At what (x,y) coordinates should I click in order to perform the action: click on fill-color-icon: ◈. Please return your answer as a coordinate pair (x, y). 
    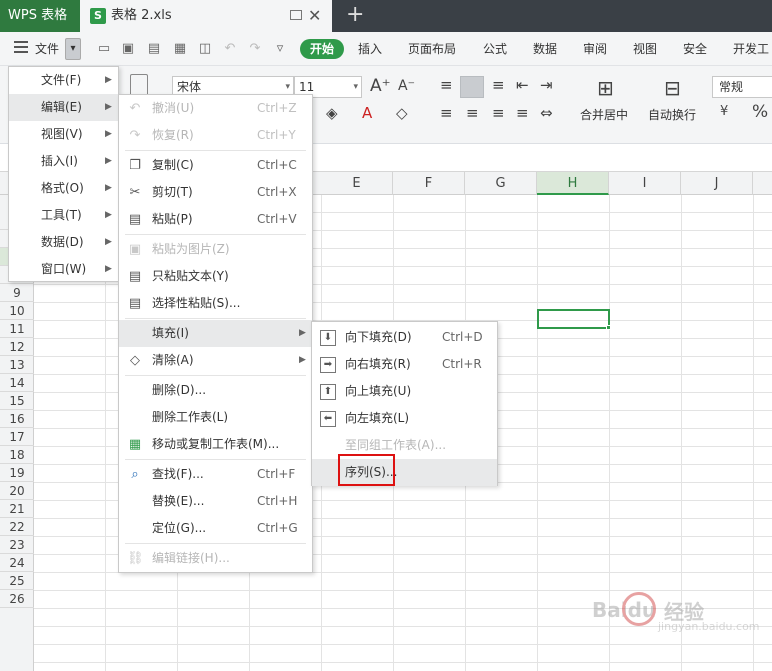
    Looking at the image, I should click on (332, 113).